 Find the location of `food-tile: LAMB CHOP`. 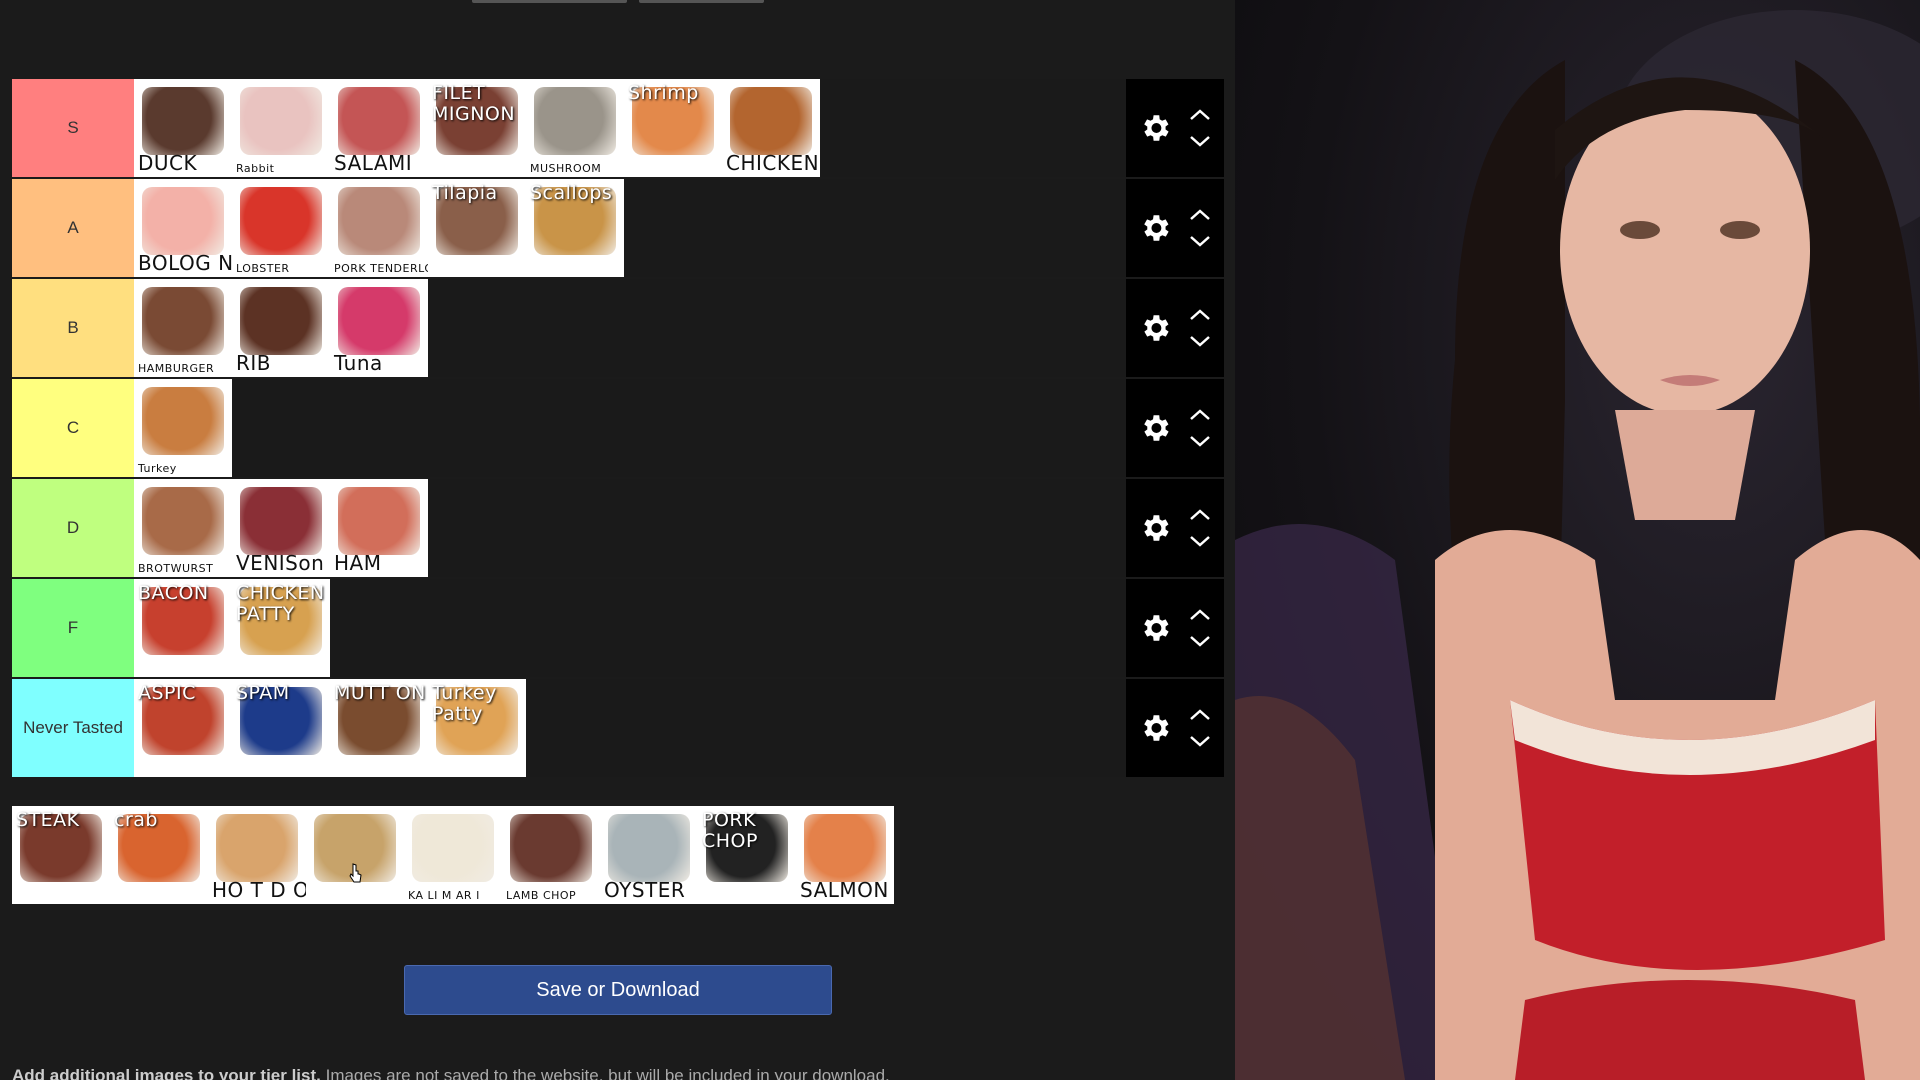

food-tile: LAMB CHOP is located at coordinates (551, 855).